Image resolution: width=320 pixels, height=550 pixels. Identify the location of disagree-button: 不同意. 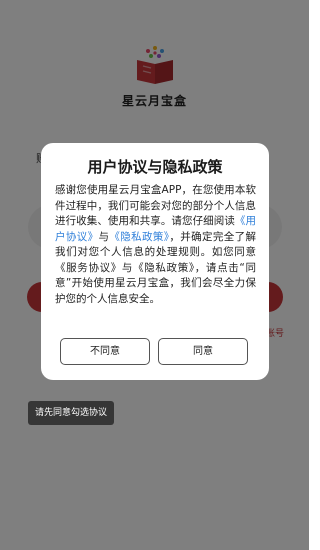
(105, 351).